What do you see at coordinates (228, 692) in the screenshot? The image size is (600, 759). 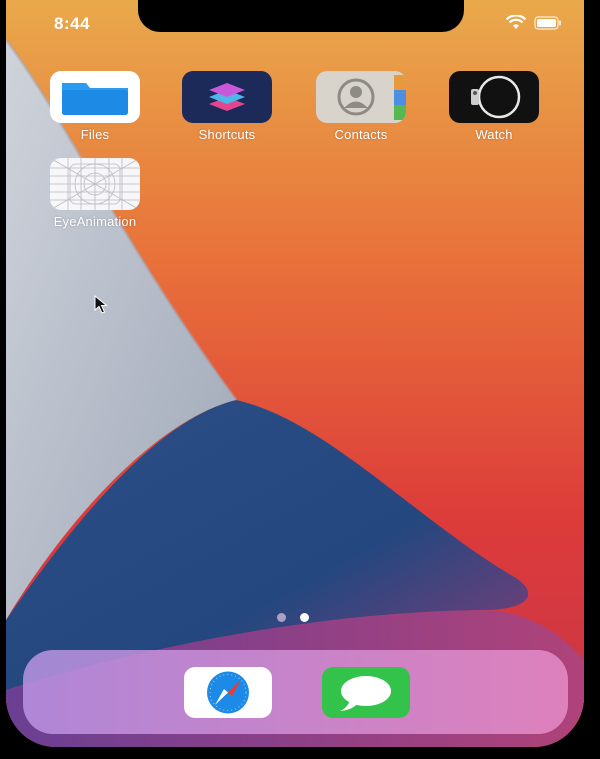 I see `safari-icon` at bounding box center [228, 692].